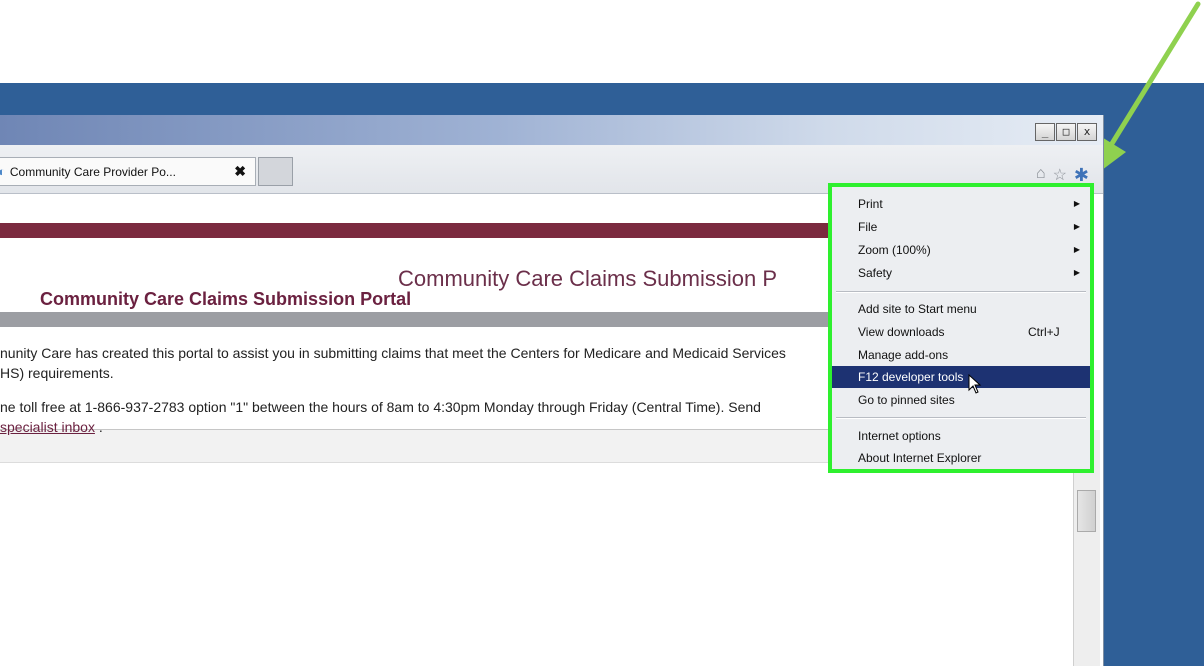 The image size is (1204, 667). Describe the element at coordinates (961, 273) in the screenshot. I see `menu-item-safety: Safety ▶` at that location.